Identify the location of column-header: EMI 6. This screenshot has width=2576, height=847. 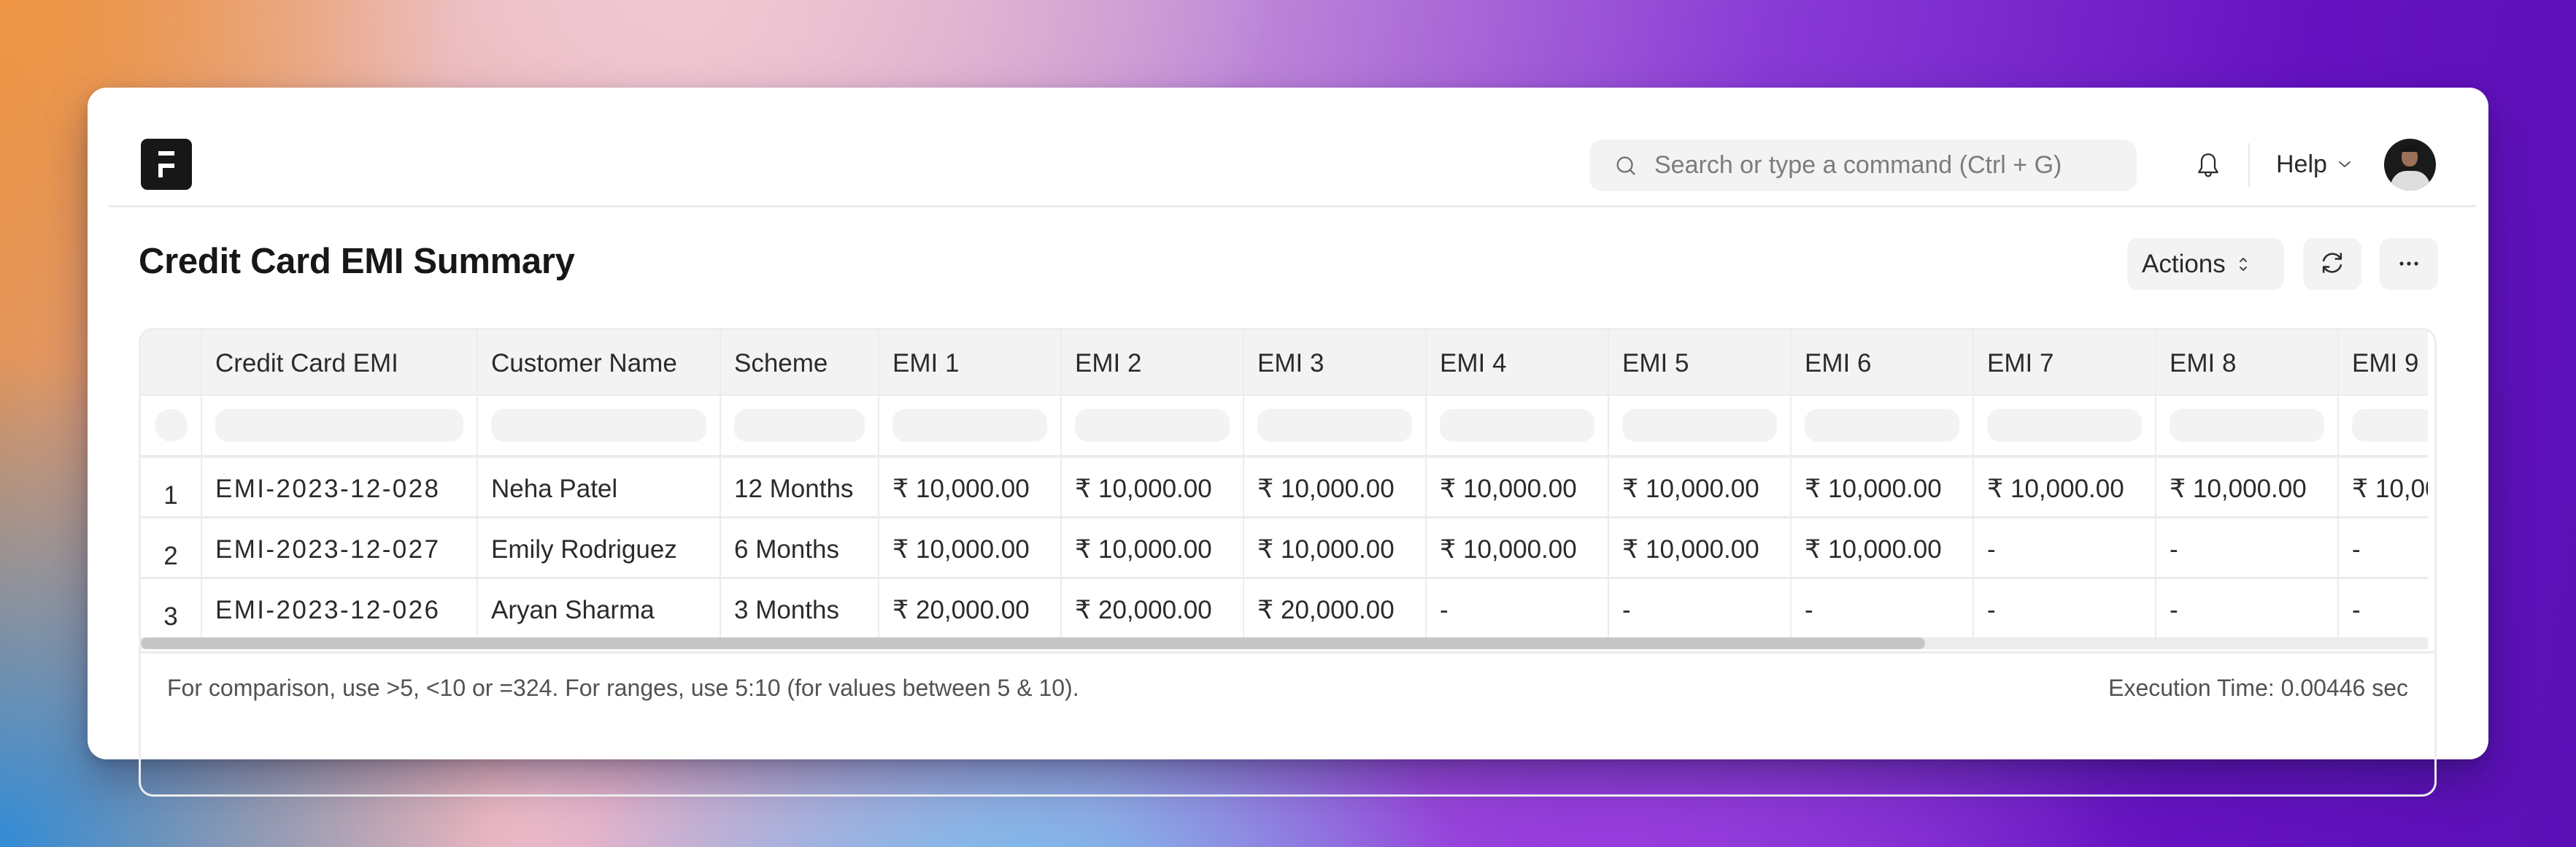
(1883, 362).